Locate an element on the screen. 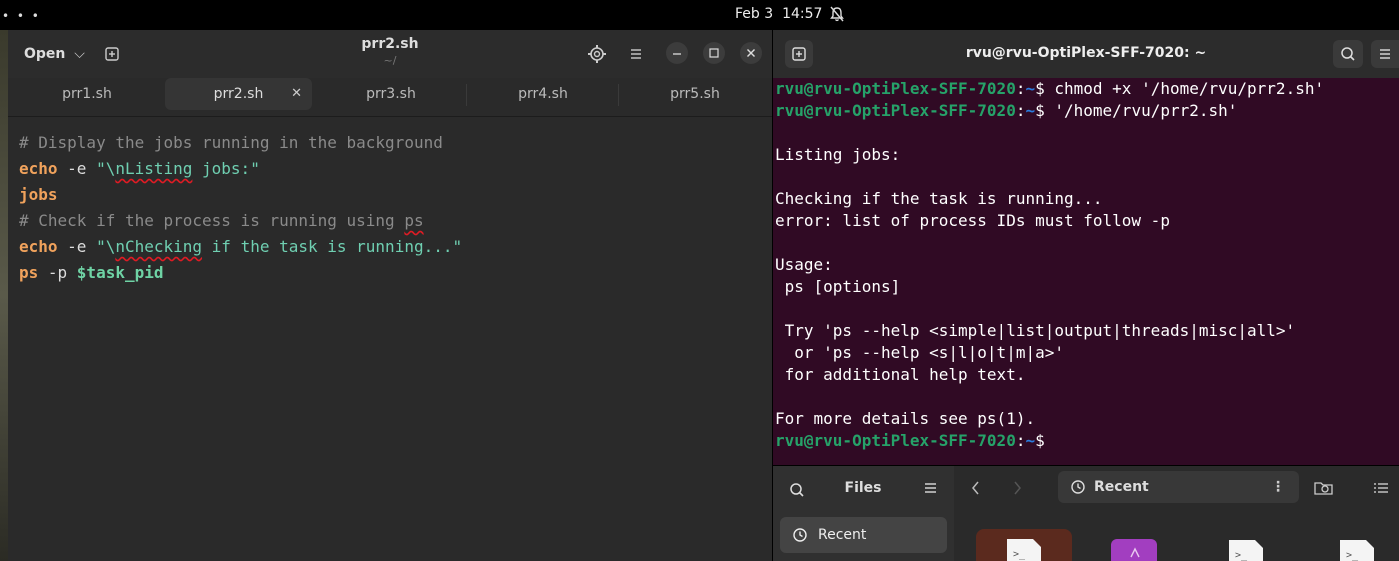 This screenshot has height=561, width=1399. tab-prr2: prr2.sh ✕ is located at coordinates (238, 94).